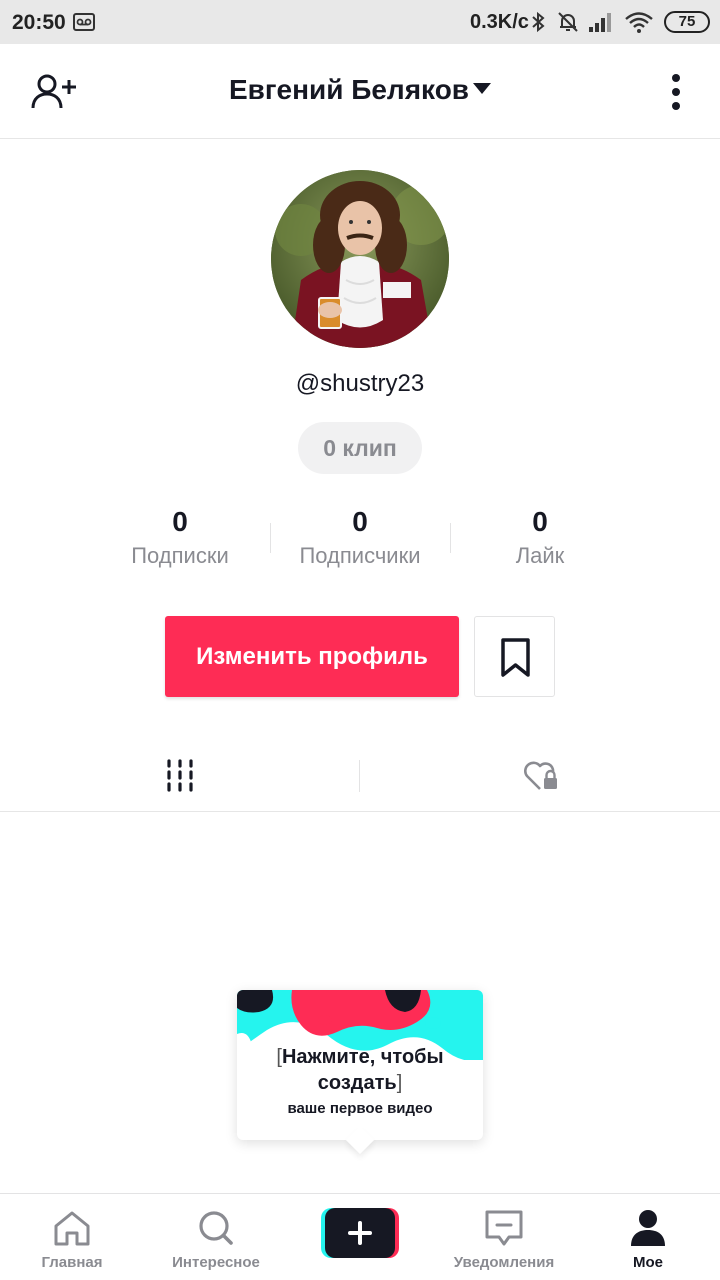 The height and width of the screenshot is (1280, 720). I want to click on tooltip-title-text-2: создать, so click(357, 1083).